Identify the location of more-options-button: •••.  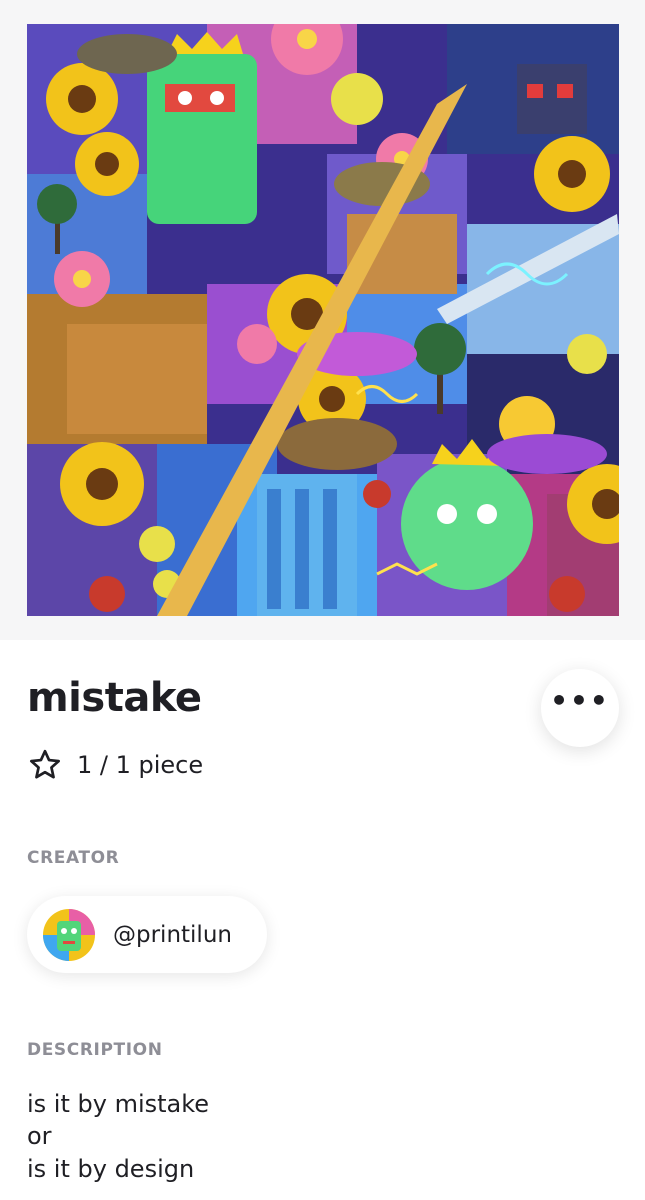
(580, 708).